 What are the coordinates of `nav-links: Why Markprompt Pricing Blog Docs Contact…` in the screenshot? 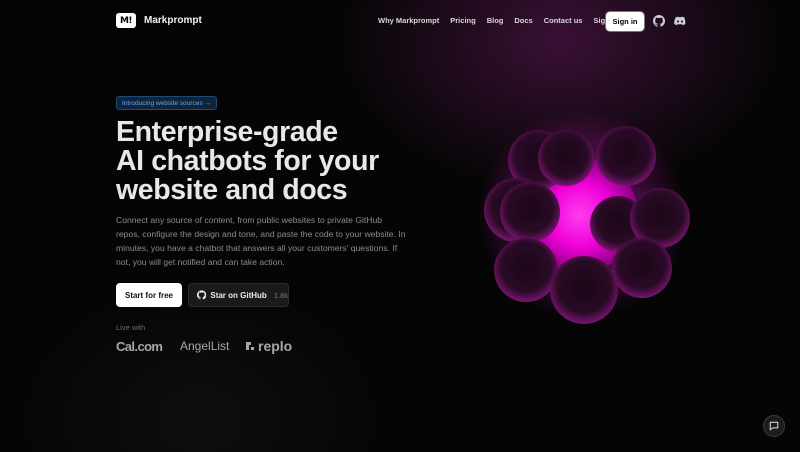 It's located at (499, 20).